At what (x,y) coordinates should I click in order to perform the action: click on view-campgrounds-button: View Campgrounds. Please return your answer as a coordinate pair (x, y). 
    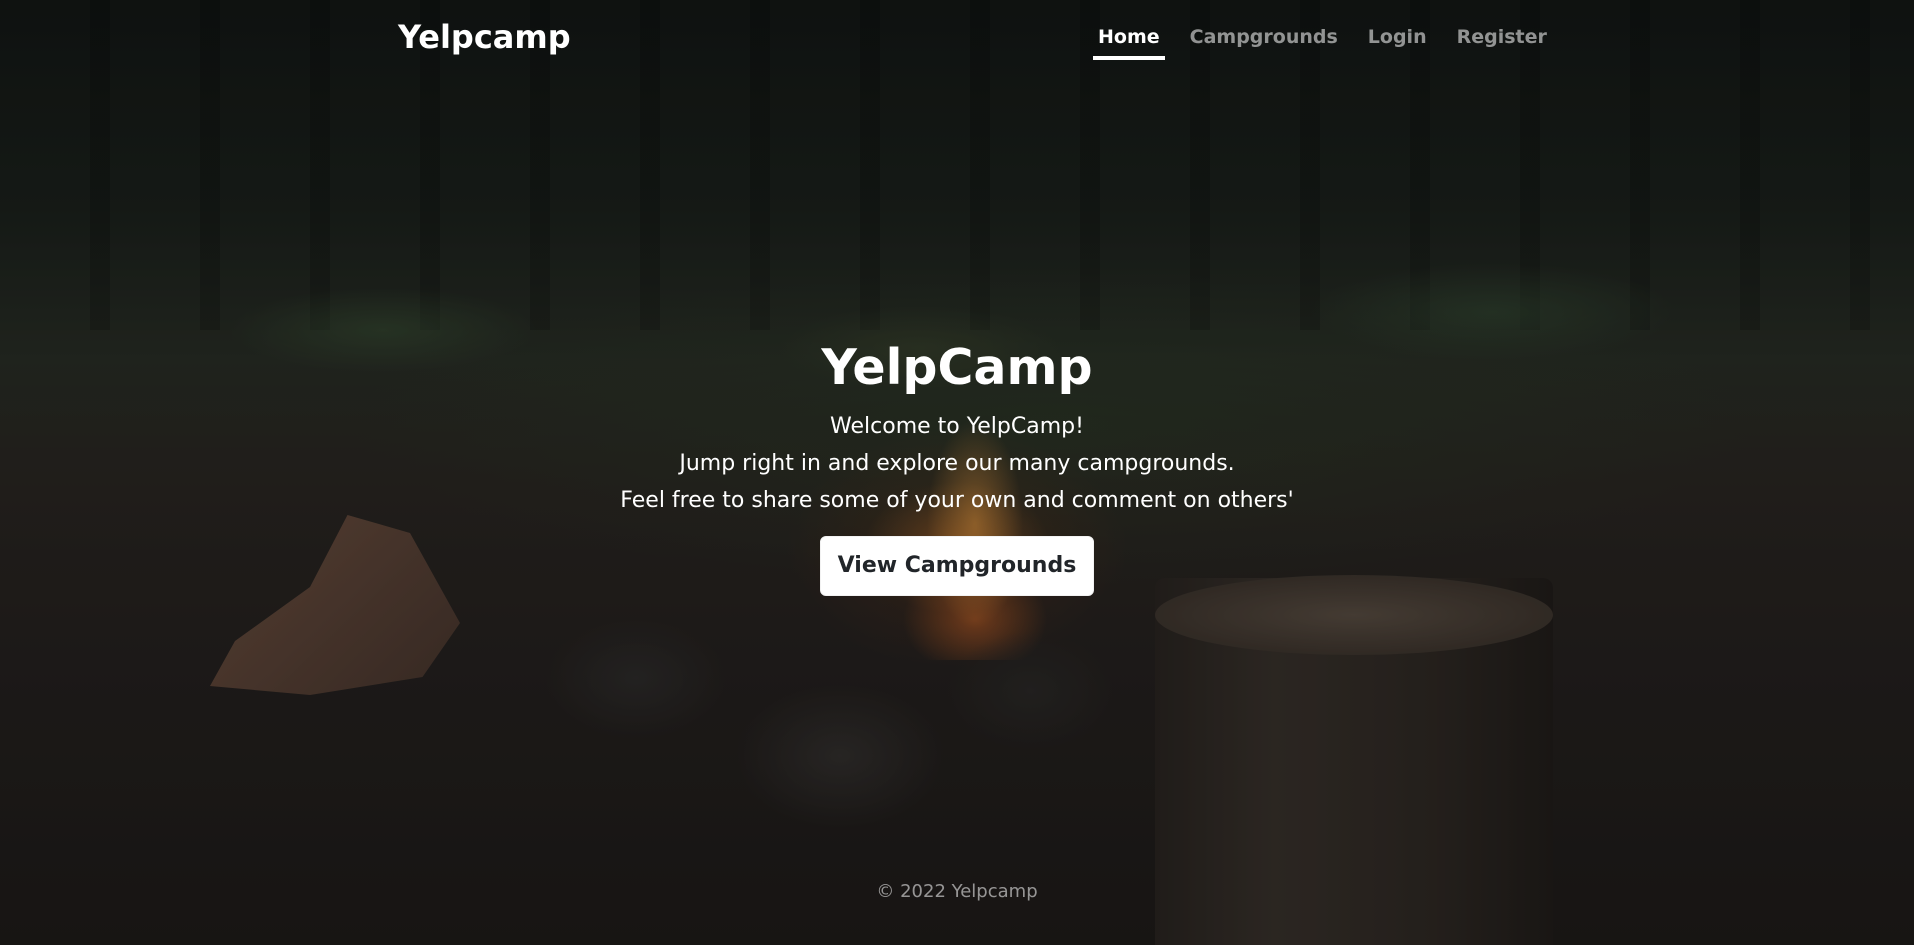
    Looking at the image, I should click on (957, 566).